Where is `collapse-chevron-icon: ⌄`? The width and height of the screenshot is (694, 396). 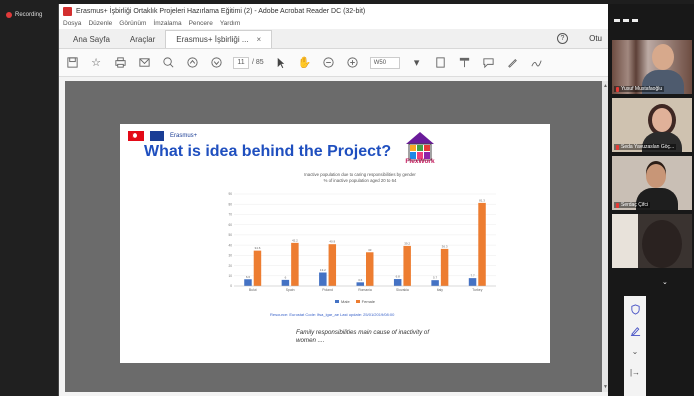
collapse-chevron-icon: ⌄ is located at coordinates (665, 282).